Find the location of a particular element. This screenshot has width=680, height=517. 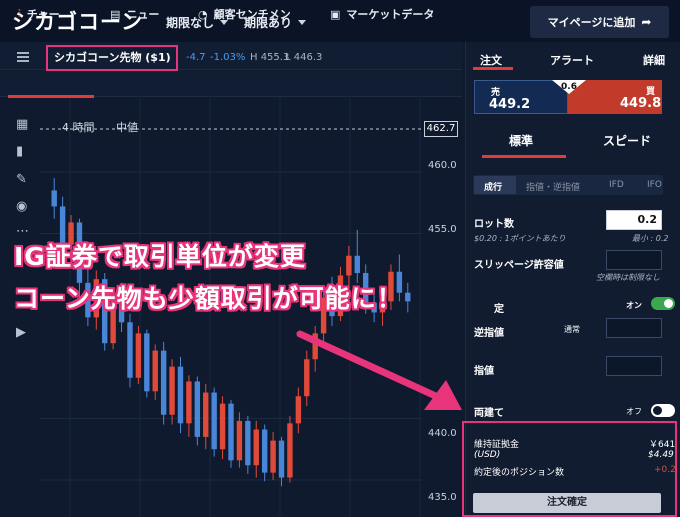

add-to-mypage-label: マイページに追加 is located at coordinates (591, 22).